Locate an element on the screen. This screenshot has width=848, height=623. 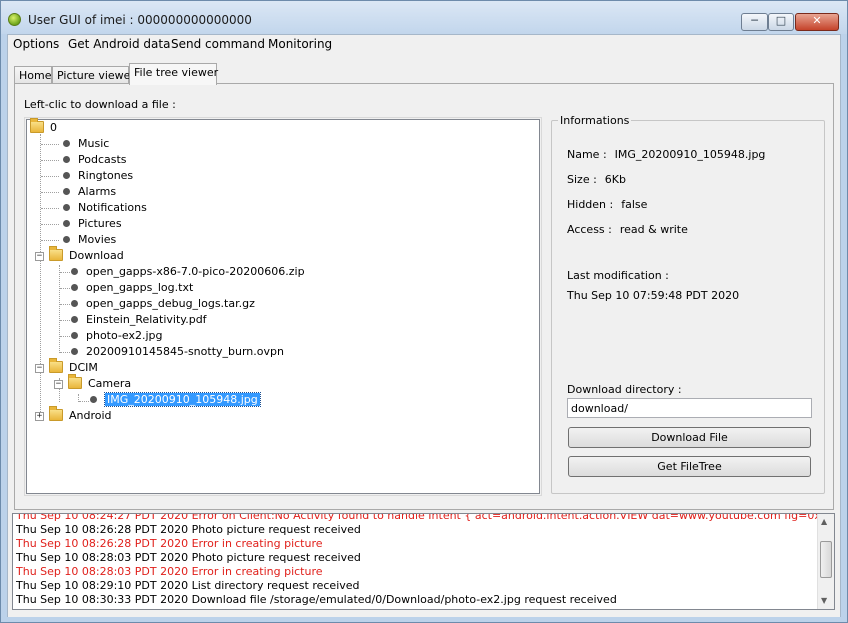
tree-node-notifications: Notifications is located at coordinates (105, 208).